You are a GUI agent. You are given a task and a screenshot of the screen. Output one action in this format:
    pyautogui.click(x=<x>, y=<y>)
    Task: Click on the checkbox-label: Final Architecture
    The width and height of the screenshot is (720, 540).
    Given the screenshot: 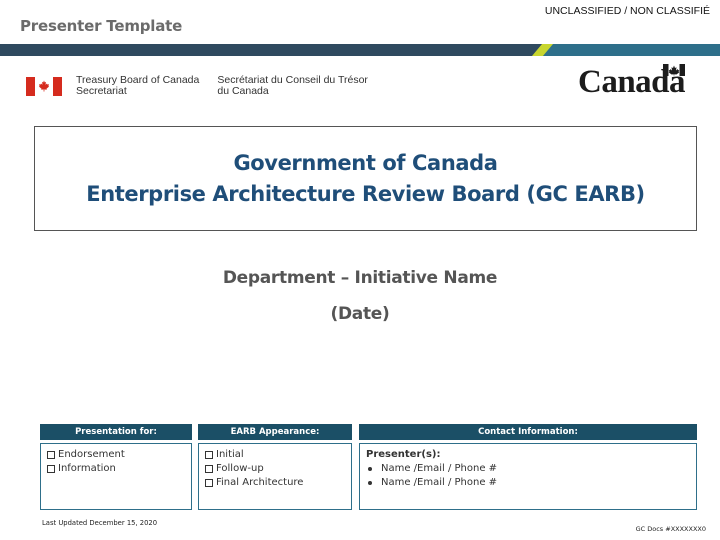 What is the action you would take?
    pyautogui.click(x=260, y=482)
    